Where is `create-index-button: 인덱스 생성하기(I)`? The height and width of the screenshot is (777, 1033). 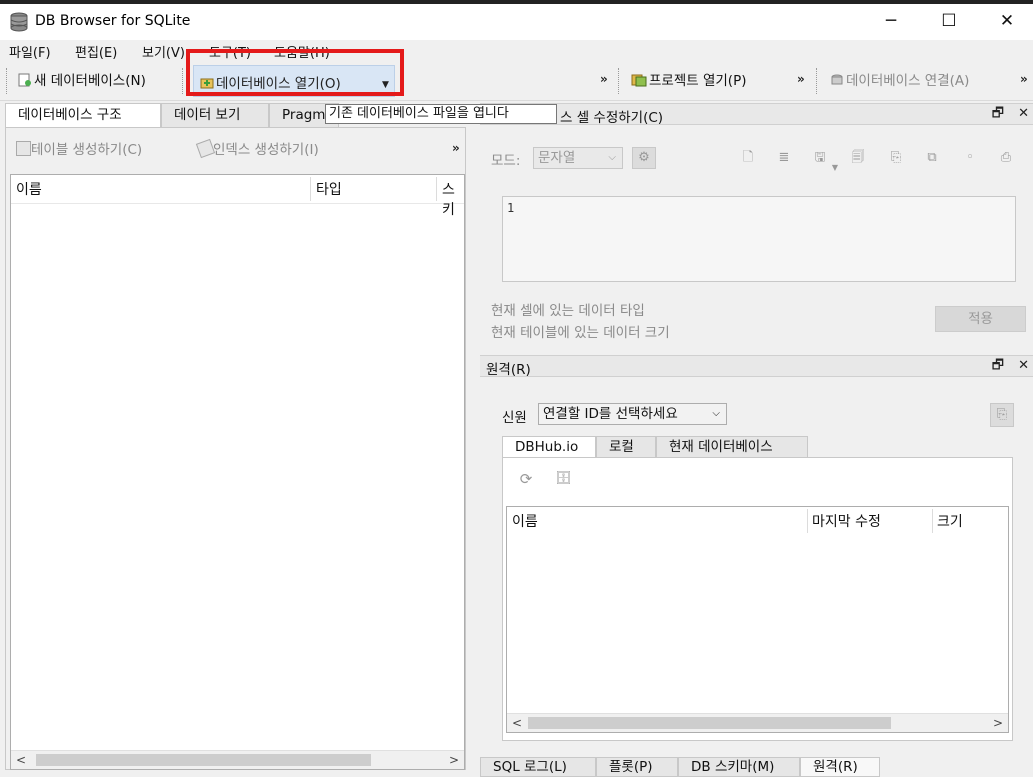
create-index-button: 인덱스 생성하기(I) is located at coordinates (257, 148).